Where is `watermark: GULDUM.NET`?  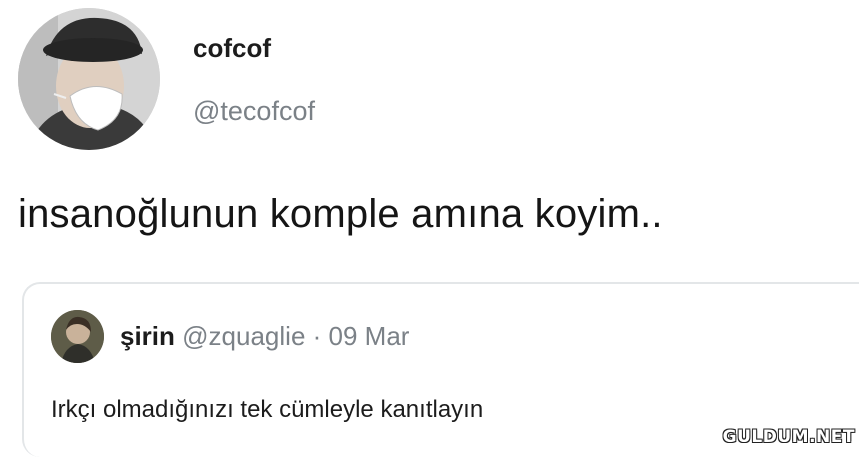 watermark: GULDUM.NET is located at coordinates (788, 437).